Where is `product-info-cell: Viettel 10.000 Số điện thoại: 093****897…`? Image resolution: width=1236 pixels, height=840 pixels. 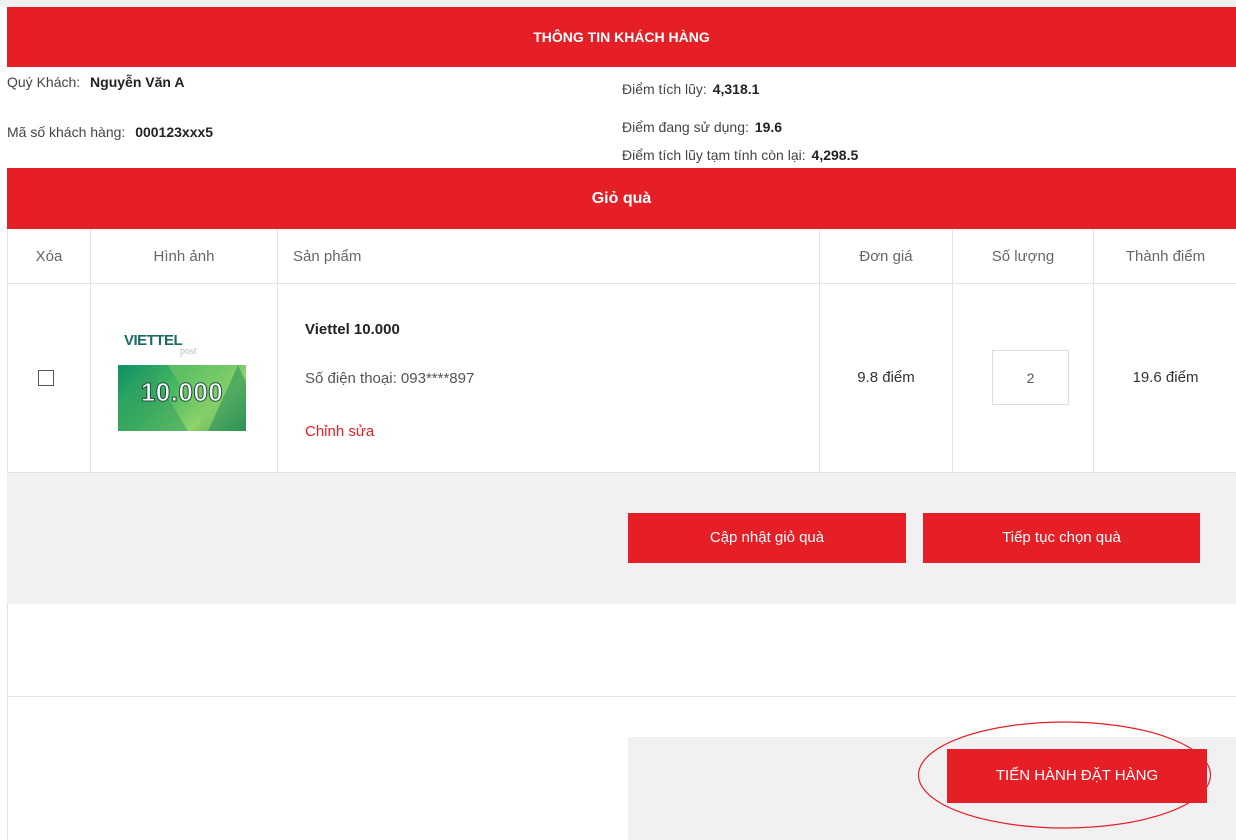 product-info-cell: Viettel 10.000 Số điện thoại: 093****897… is located at coordinates (549, 378).